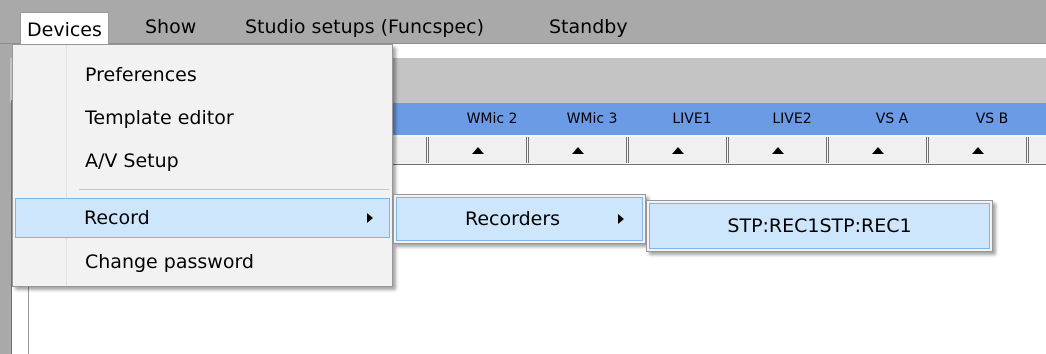 This screenshot has width=1046, height=354. I want to click on menu-item-label: Template editor, so click(159, 118).